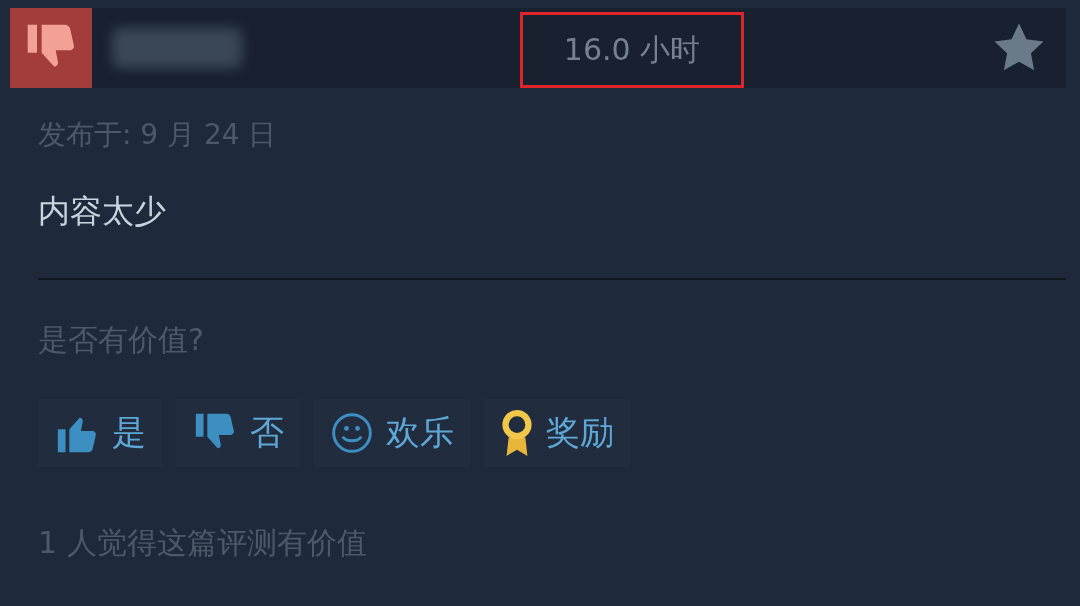  Describe the element at coordinates (632, 49) in the screenshot. I see `playtime-hours: 16.0 小时` at that location.